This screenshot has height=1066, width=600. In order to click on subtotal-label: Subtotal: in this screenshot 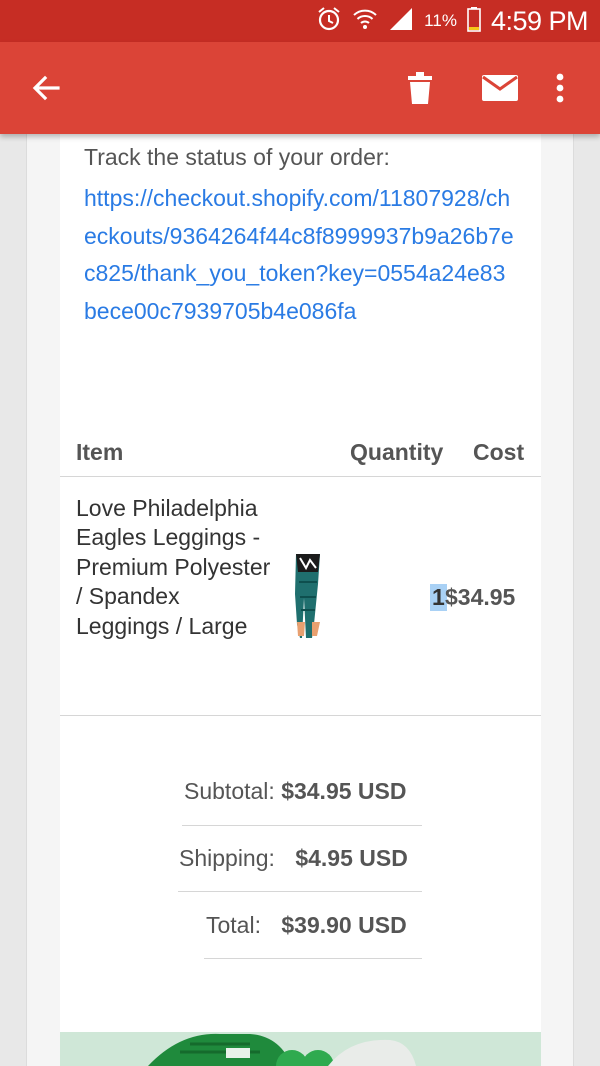, I will do `click(229, 791)`.